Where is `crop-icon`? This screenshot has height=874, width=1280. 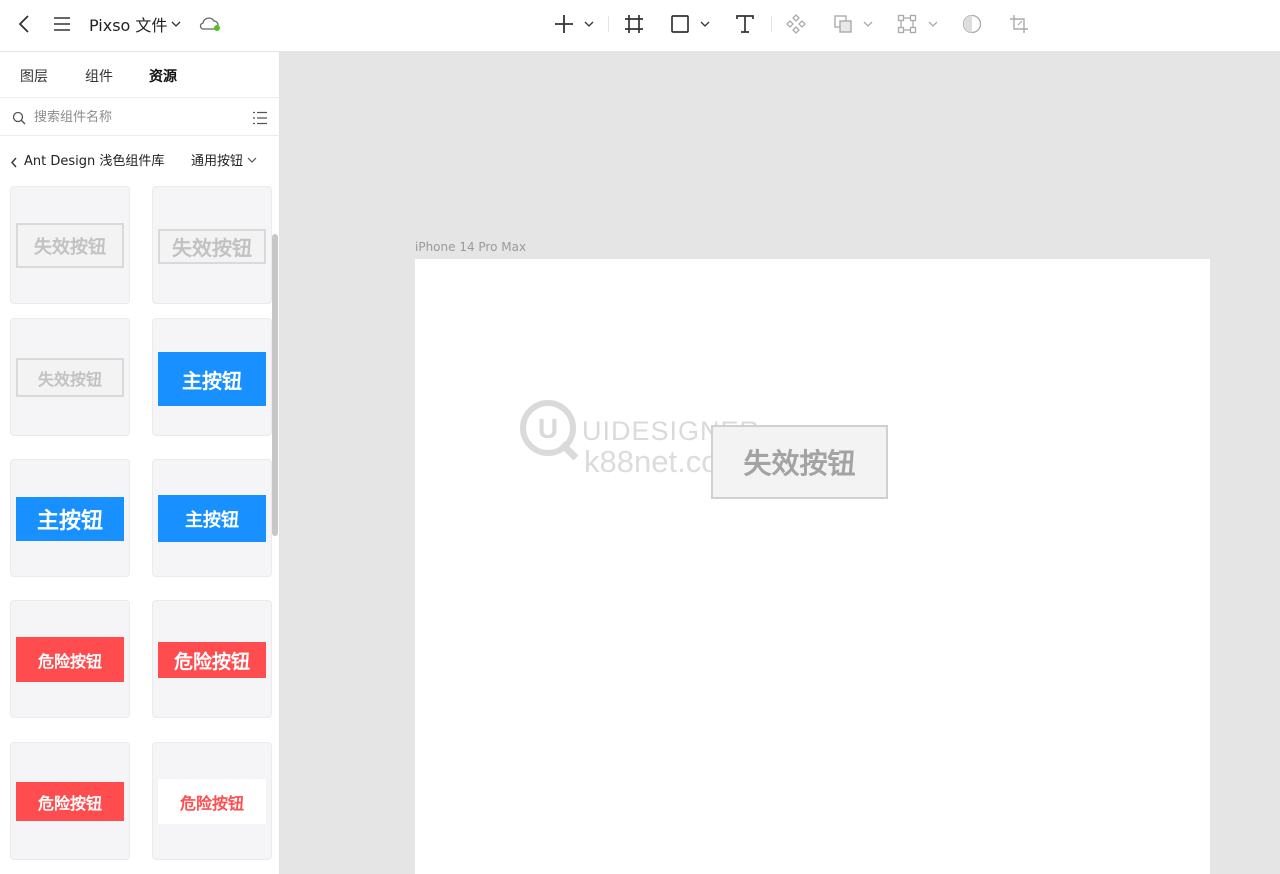 crop-icon is located at coordinates (1019, 24).